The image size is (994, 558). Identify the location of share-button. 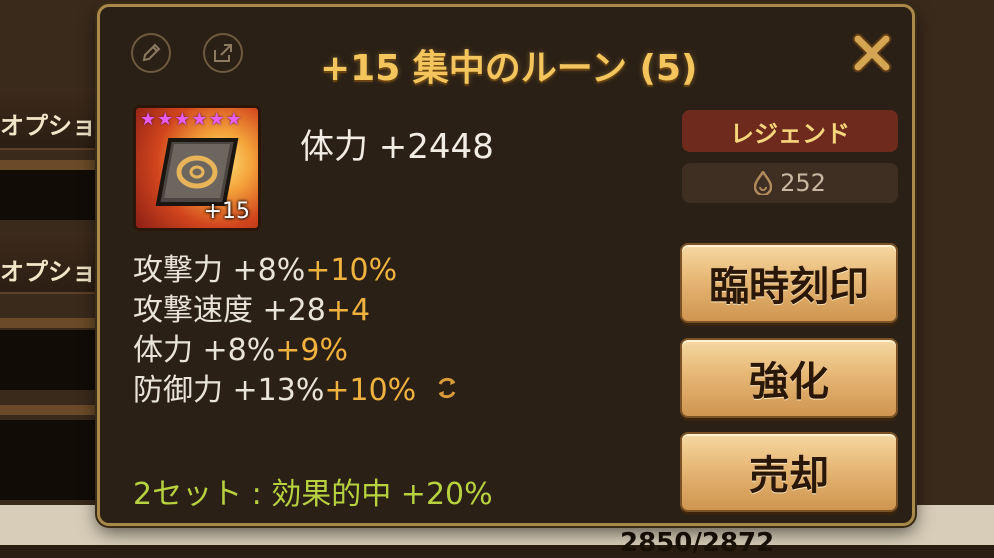
(223, 53).